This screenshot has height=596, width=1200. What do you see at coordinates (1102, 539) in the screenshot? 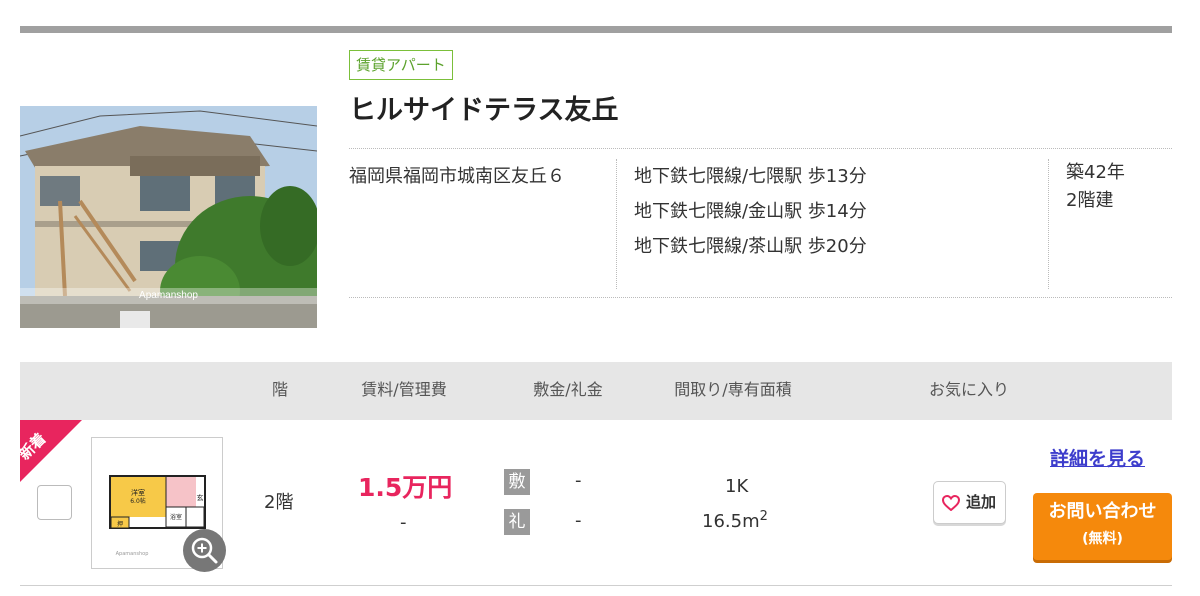
I see `contact-button-sublabel: (無料)` at bounding box center [1102, 539].